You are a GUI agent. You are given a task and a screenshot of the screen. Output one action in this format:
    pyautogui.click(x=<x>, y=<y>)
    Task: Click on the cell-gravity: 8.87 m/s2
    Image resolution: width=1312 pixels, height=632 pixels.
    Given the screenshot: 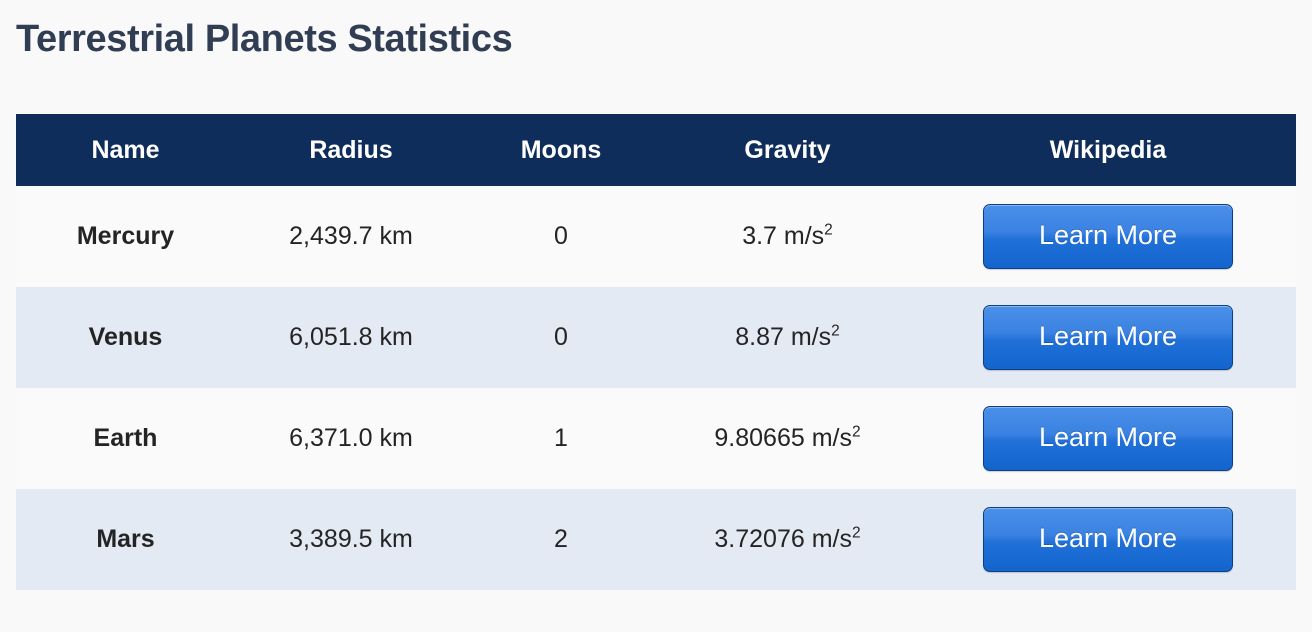 What is the action you would take?
    pyautogui.click(x=787, y=337)
    